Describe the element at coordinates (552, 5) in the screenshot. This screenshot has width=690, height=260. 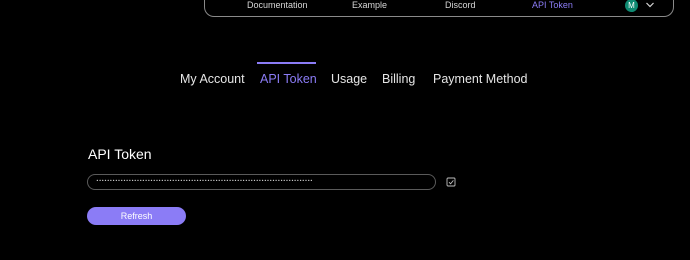
I see `nav-link-api-token: API Token` at that location.